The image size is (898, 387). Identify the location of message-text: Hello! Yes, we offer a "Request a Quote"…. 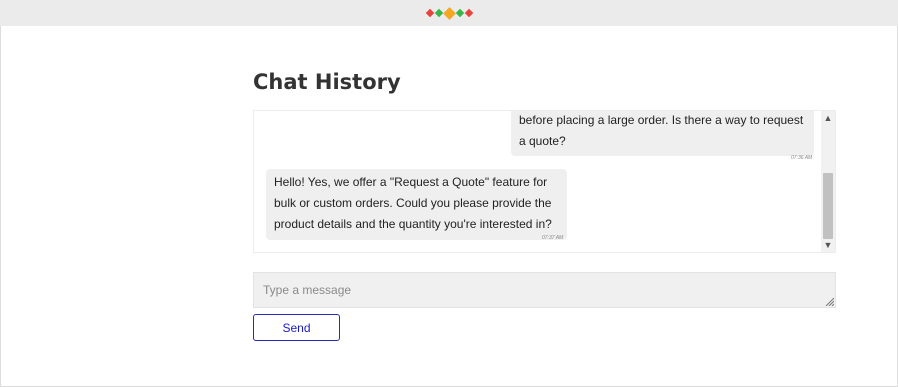
(413, 203).